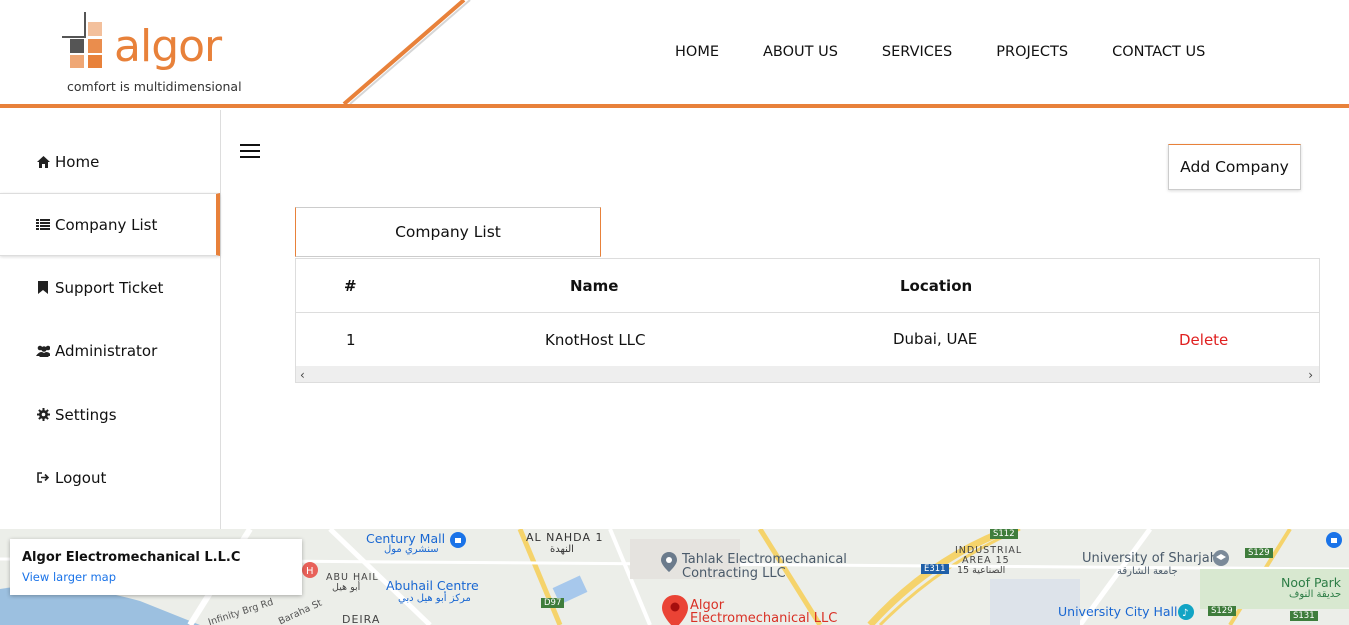 This screenshot has width=1349, height=625. Describe the element at coordinates (1158, 52) in the screenshot. I see `nav-contact-us: CONTACT US` at that location.